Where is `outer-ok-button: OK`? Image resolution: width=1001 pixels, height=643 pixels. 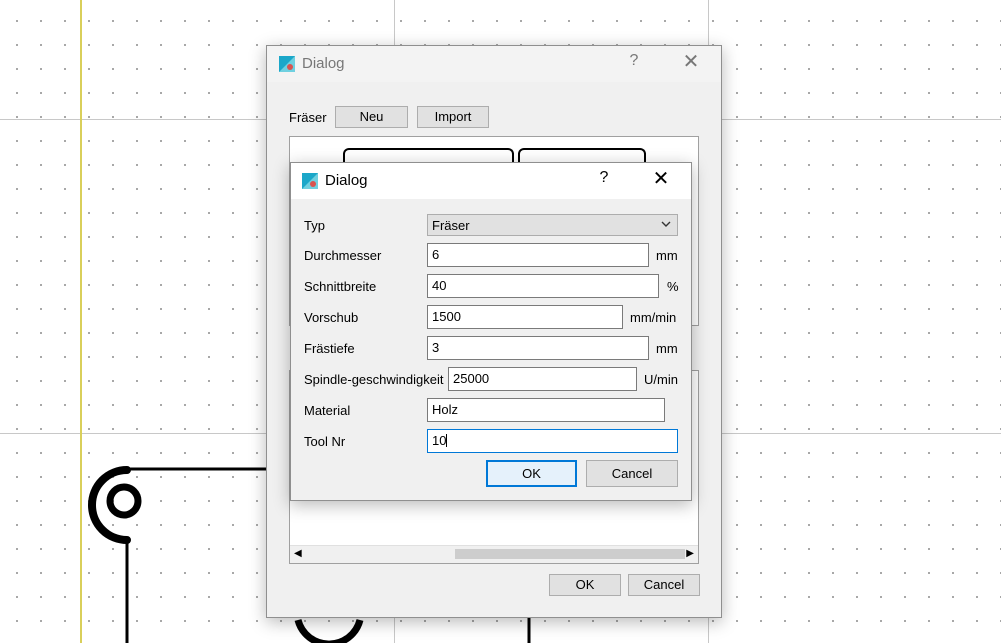
outer-ok-button: OK is located at coordinates (585, 585).